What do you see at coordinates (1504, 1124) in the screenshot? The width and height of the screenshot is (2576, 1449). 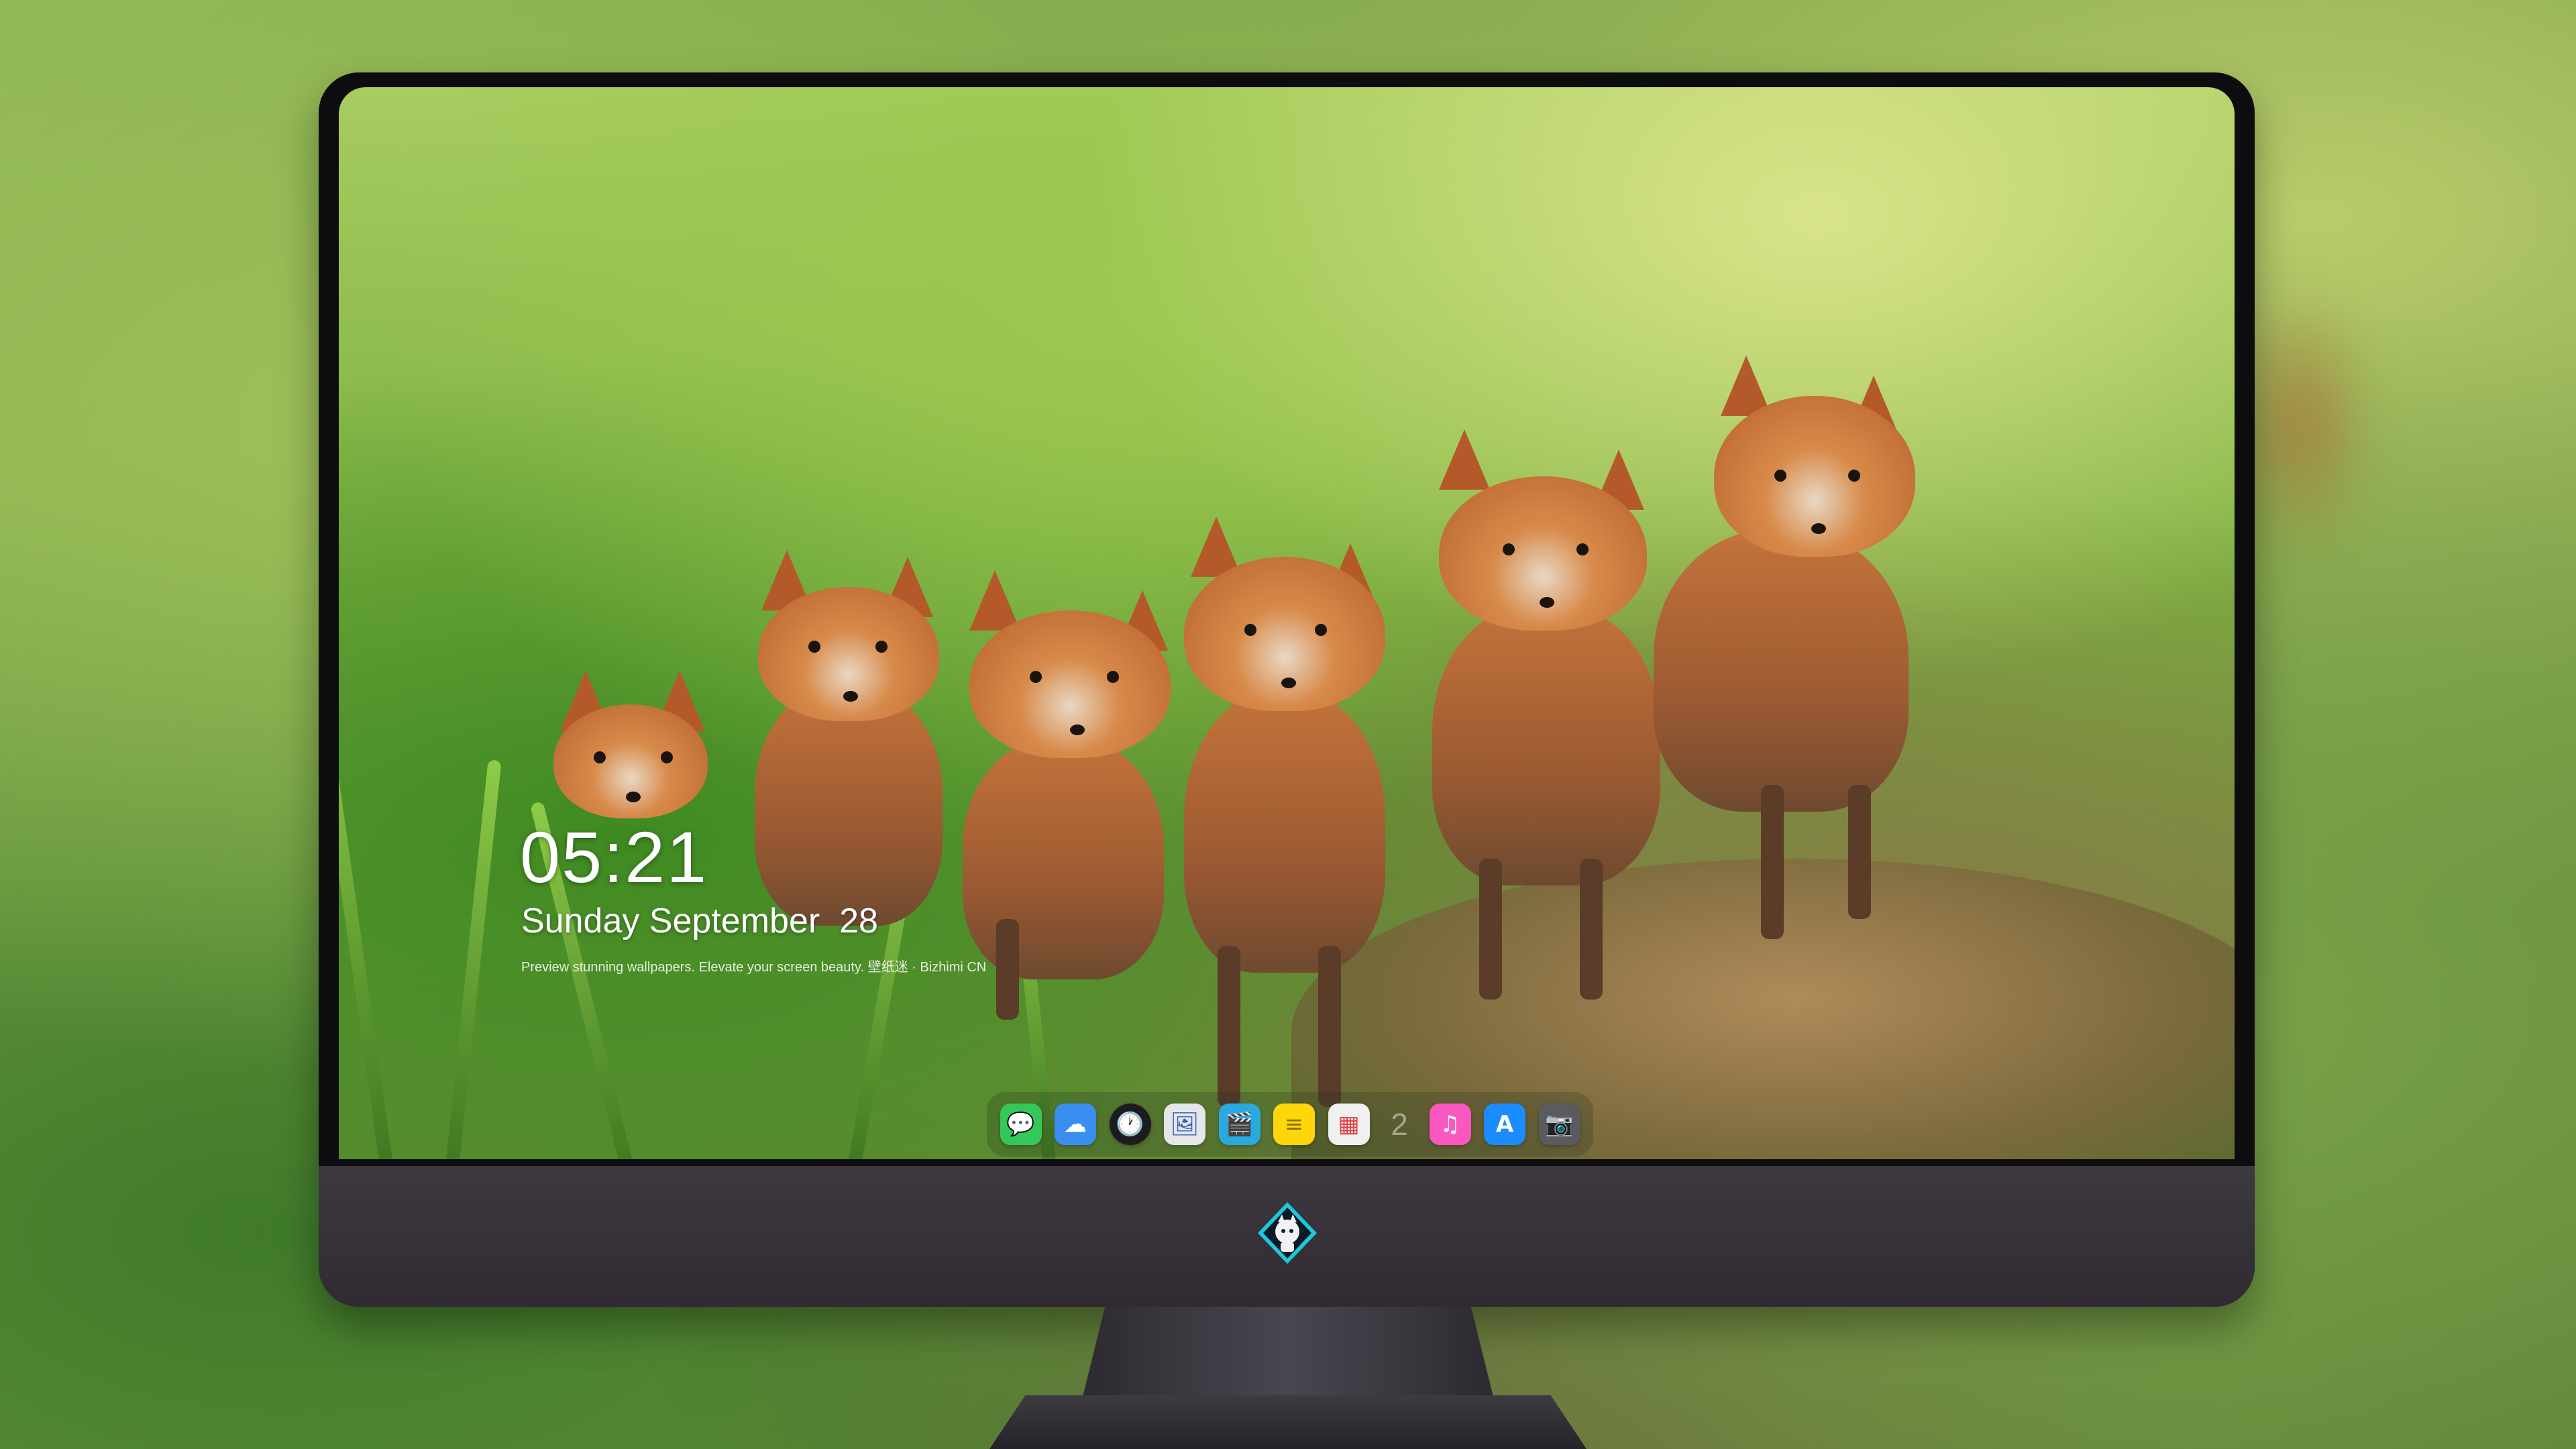 I see `app-store-icon: A` at bounding box center [1504, 1124].